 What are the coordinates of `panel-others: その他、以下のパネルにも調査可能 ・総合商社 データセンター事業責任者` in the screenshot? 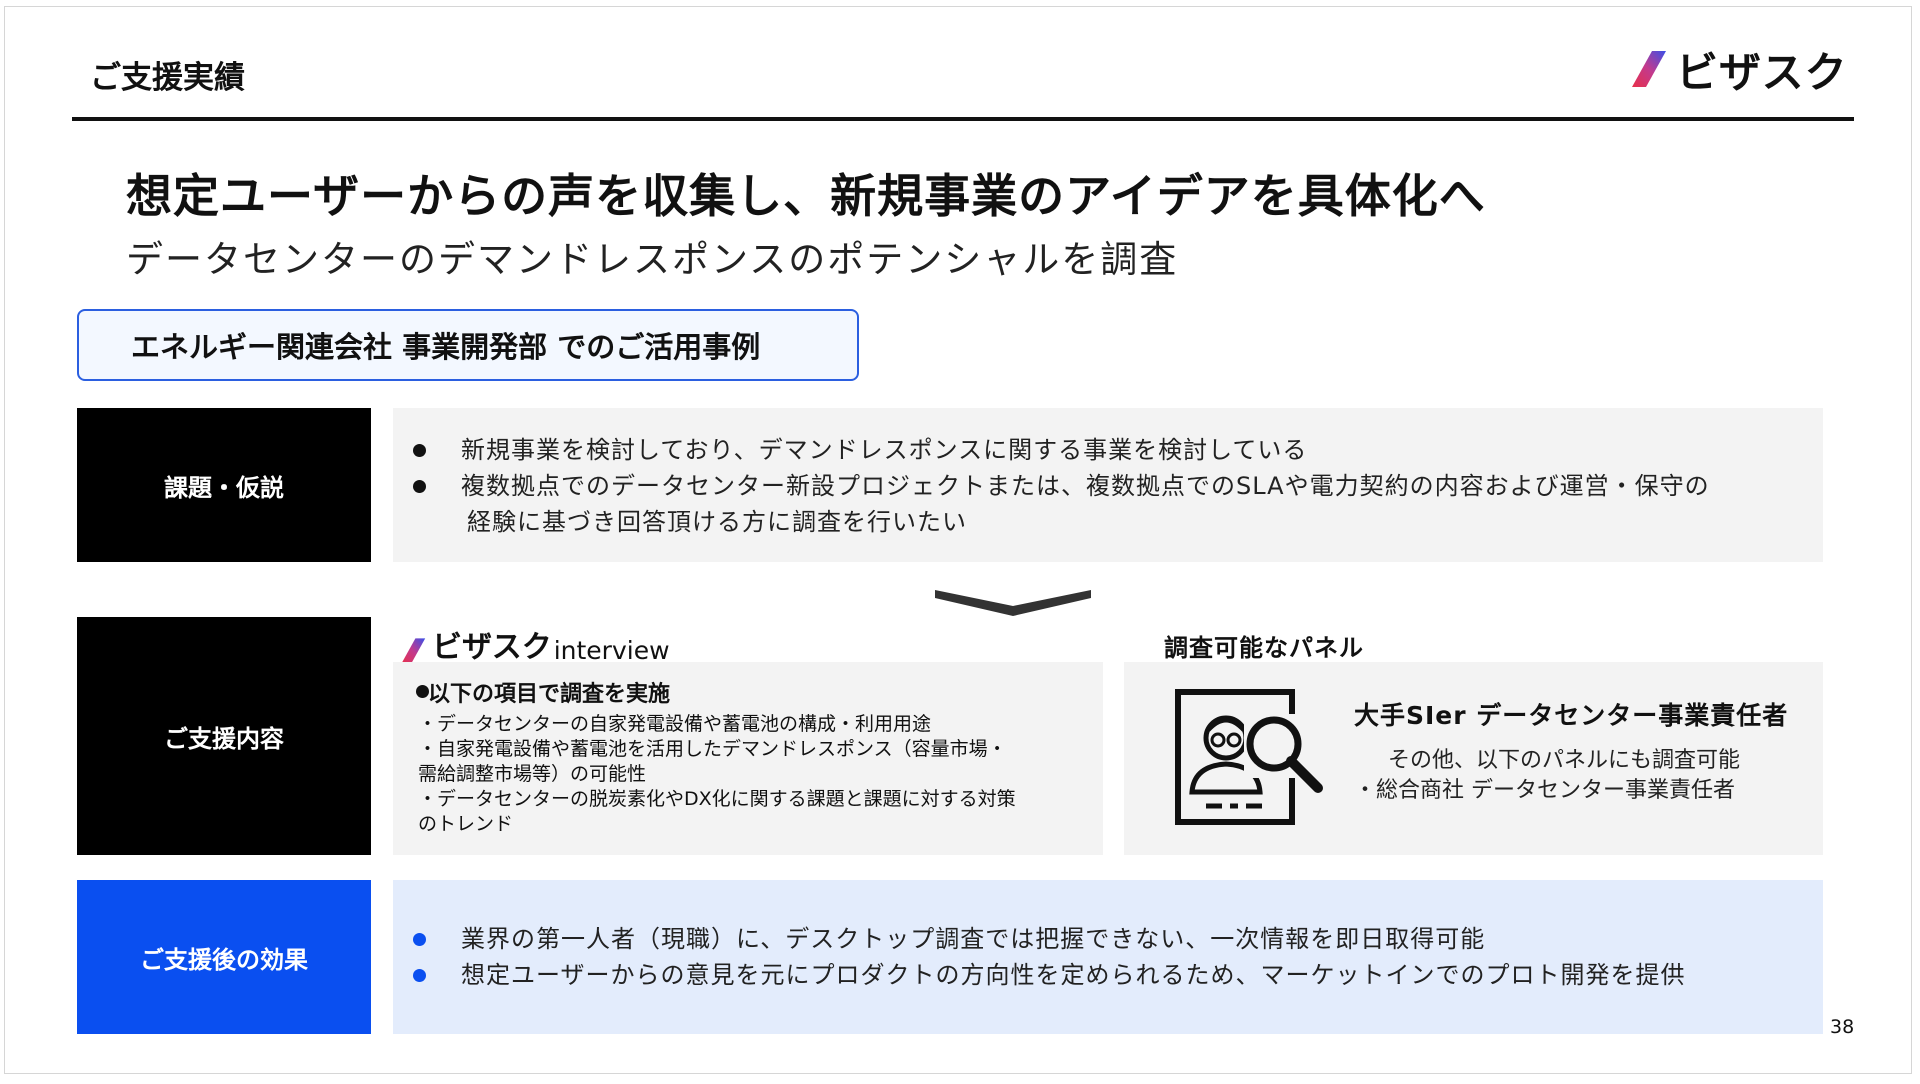 It's located at (1547, 776).